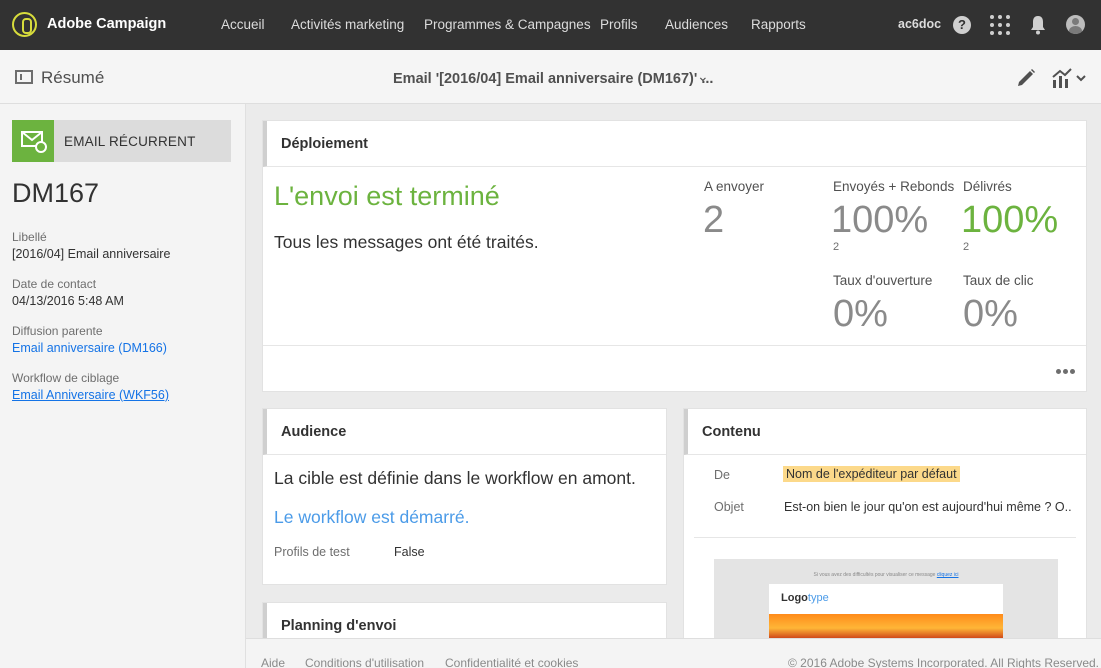 This screenshot has height=668, width=1101. Describe the element at coordinates (731, 432) in the screenshot. I see `content-title: Contenu` at that location.